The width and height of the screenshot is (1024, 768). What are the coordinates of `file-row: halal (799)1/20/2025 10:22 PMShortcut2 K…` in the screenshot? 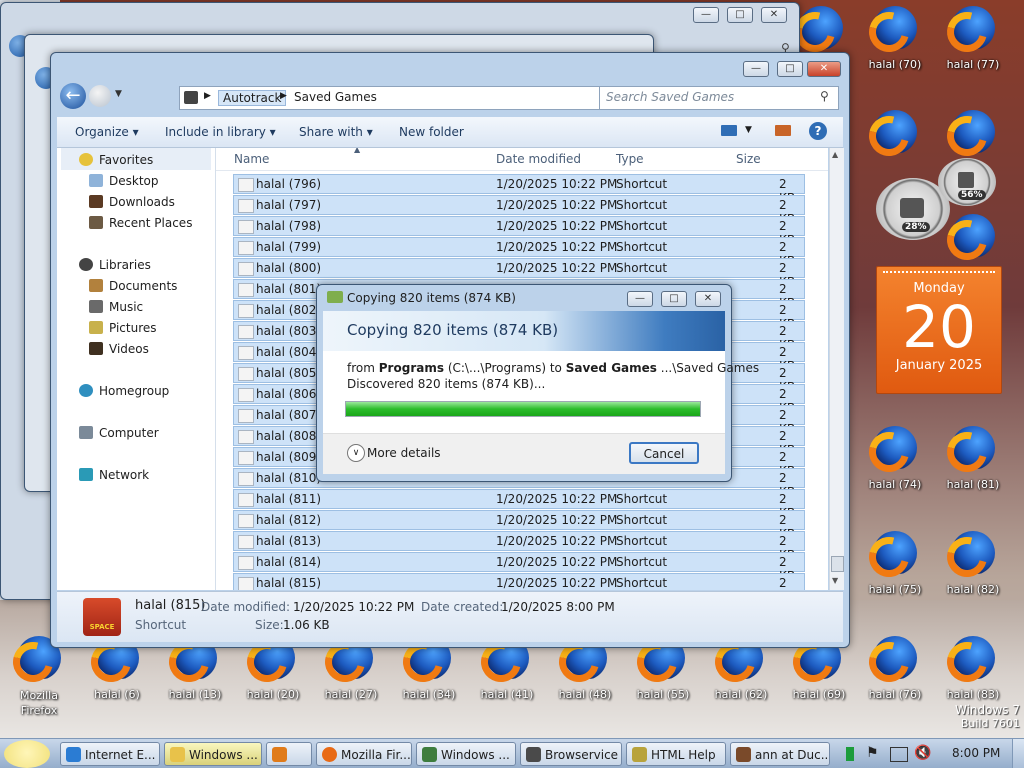 It's located at (519, 252).